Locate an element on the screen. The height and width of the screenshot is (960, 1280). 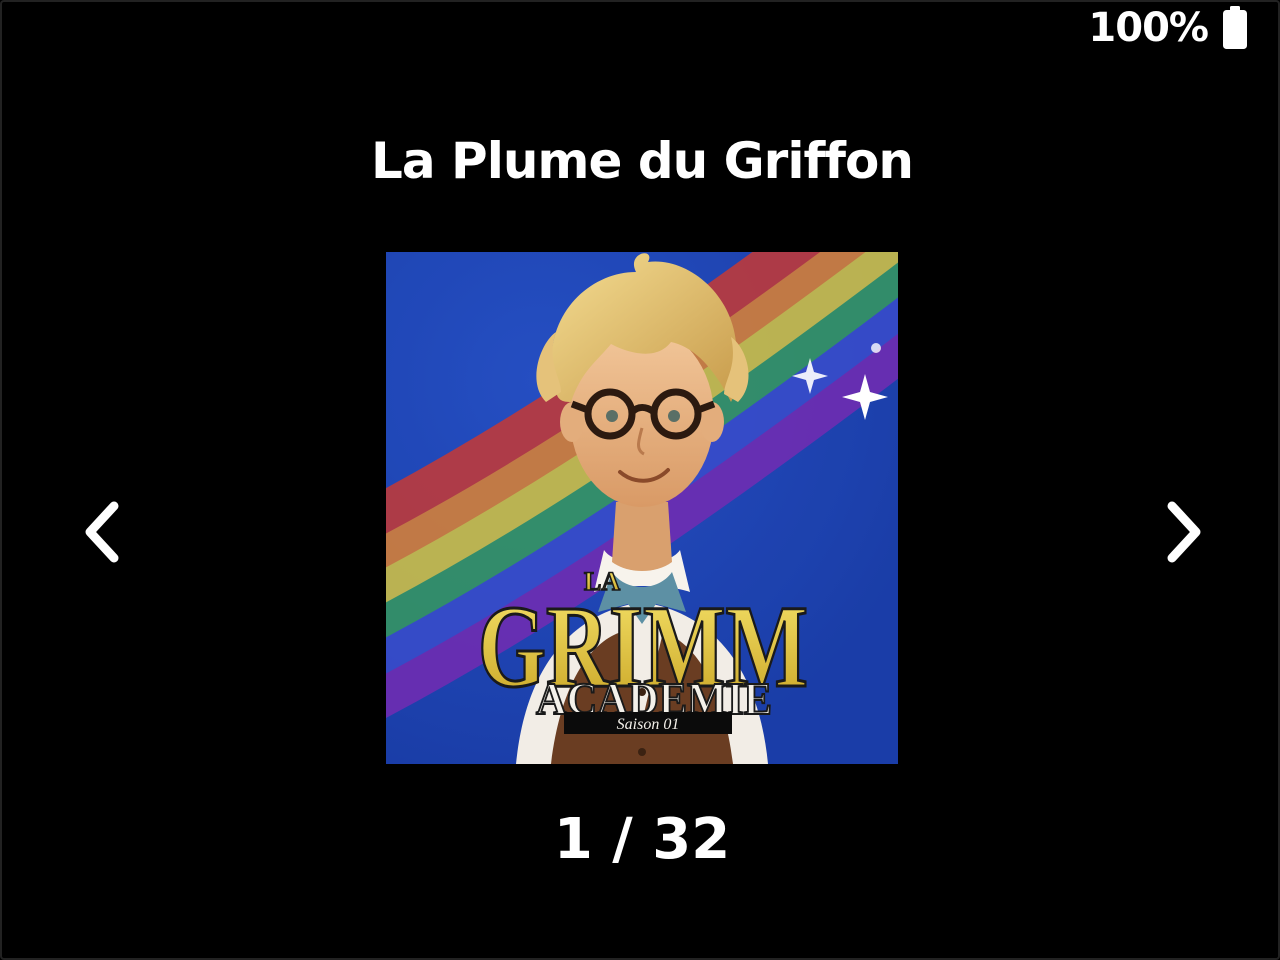
battery-full-icon is located at coordinates (1235, 28).